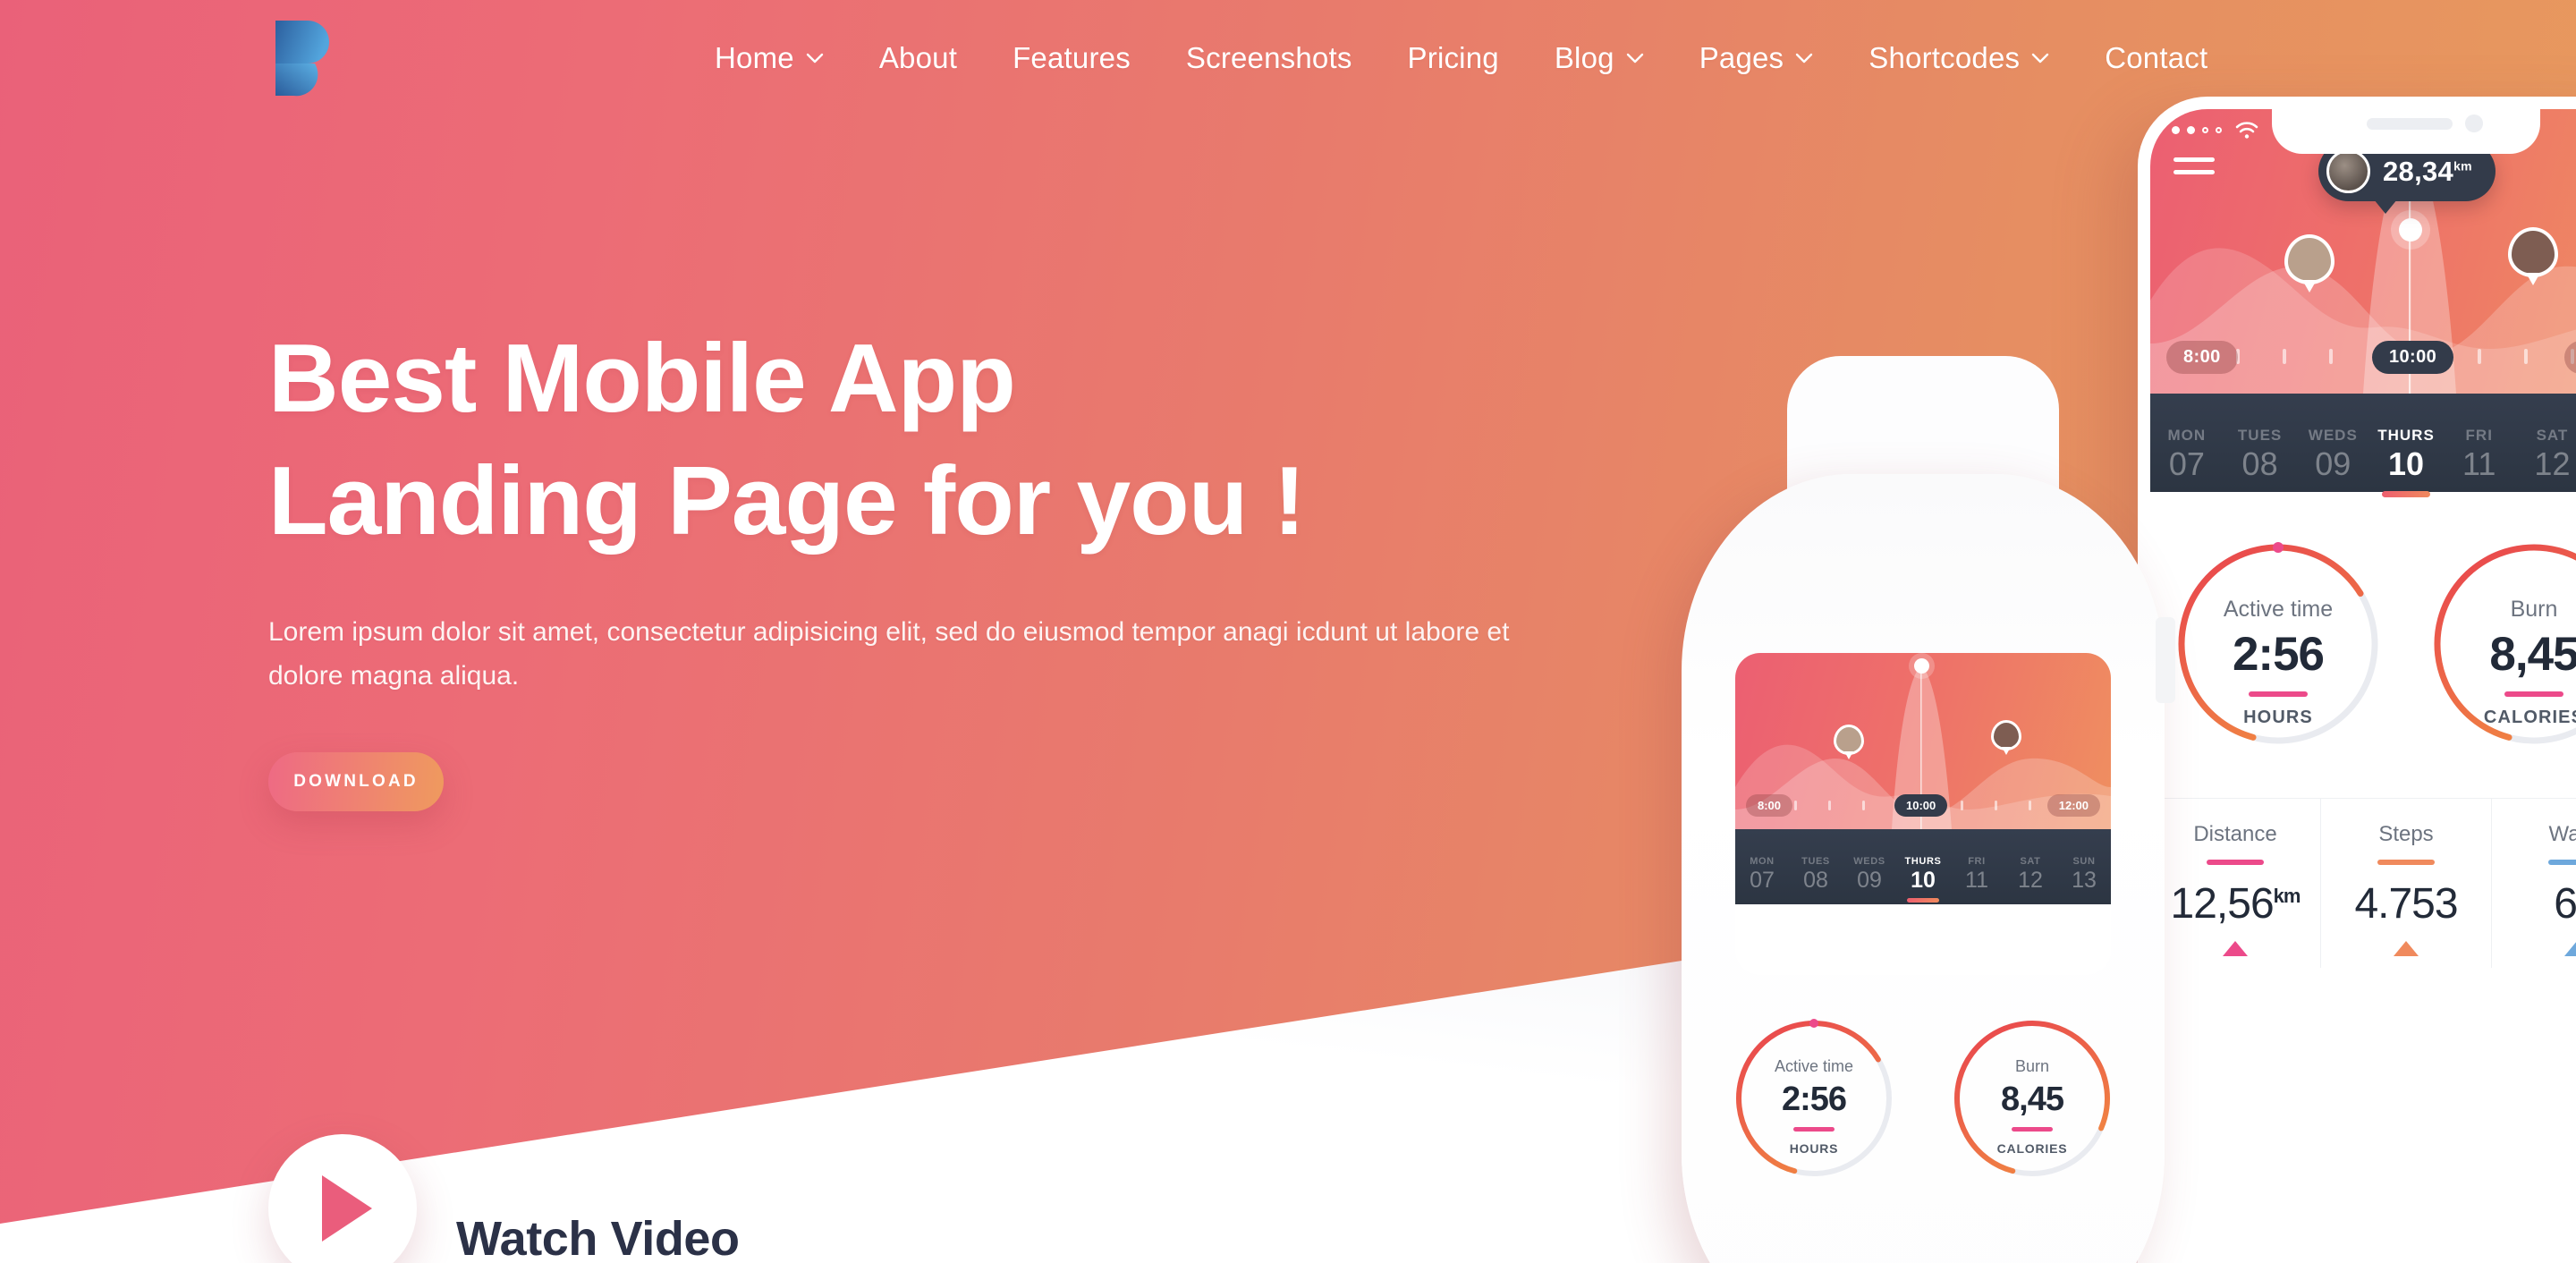 The width and height of the screenshot is (2576, 1263). What do you see at coordinates (2479, 435) in the screenshot?
I see `day-weekday: FRI` at bounding box center [2479, 435].